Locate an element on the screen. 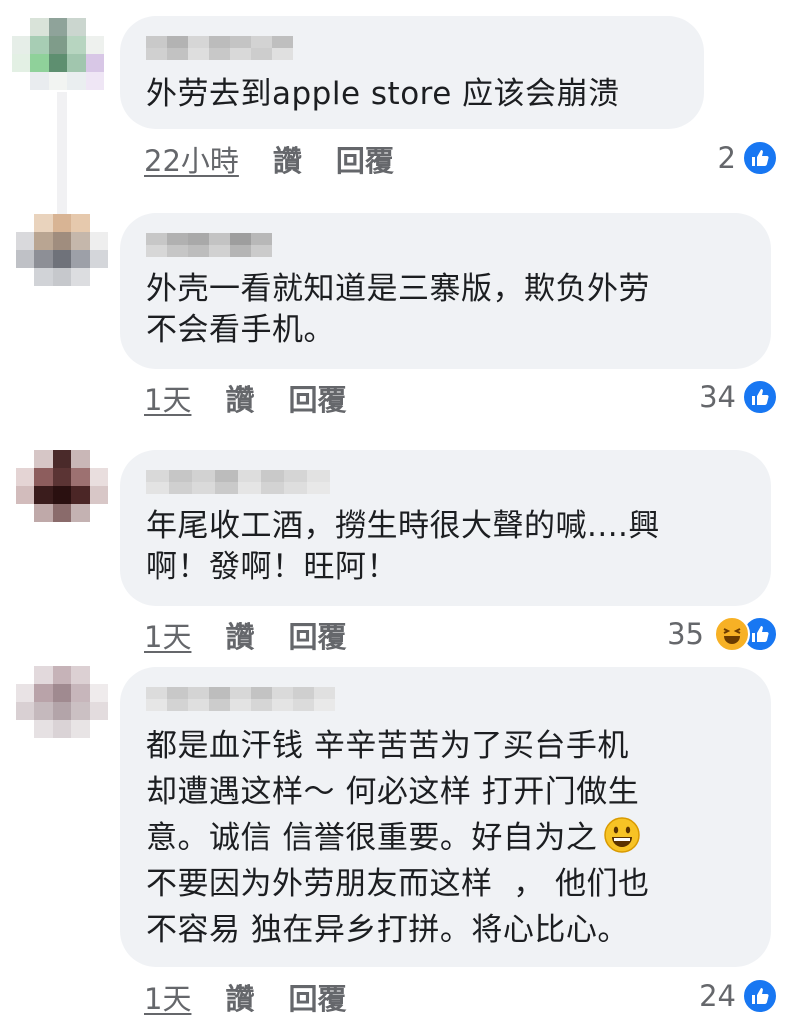  smiling-face-icon is located at coordinates (622, 835).